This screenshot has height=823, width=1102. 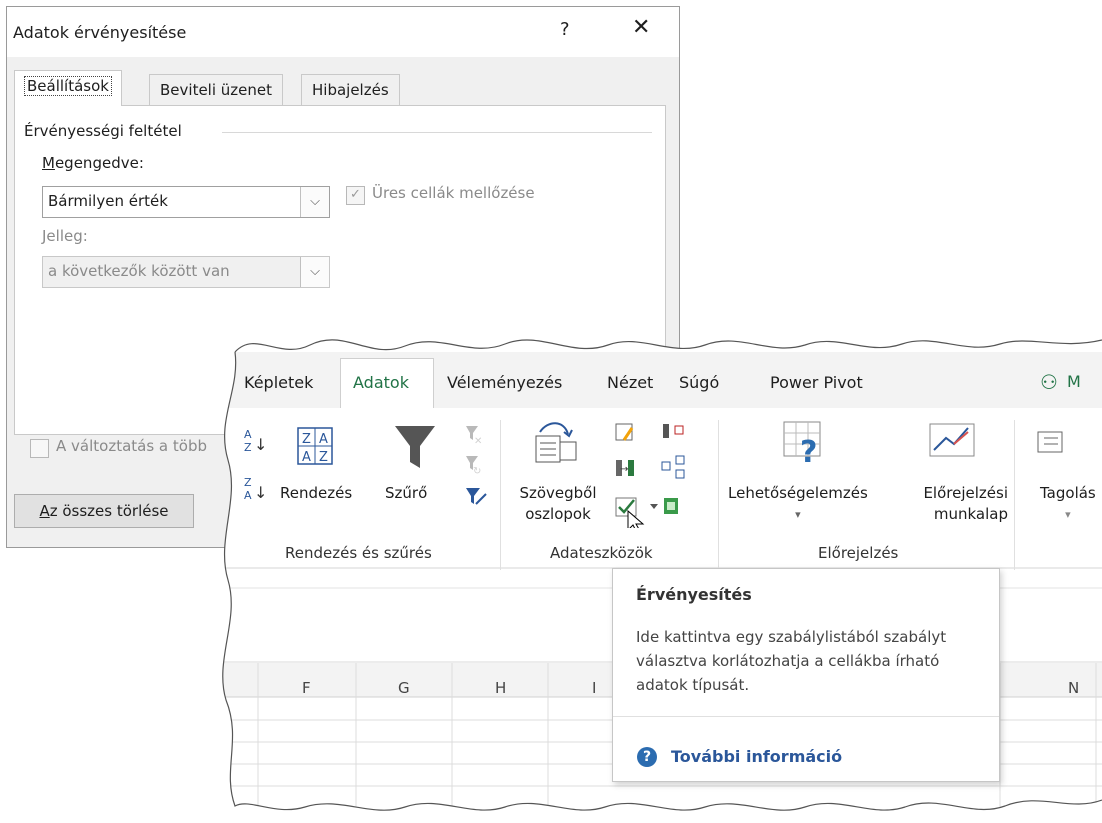 I want to click on more-info-link: További információ, so click(x=756, y=756).